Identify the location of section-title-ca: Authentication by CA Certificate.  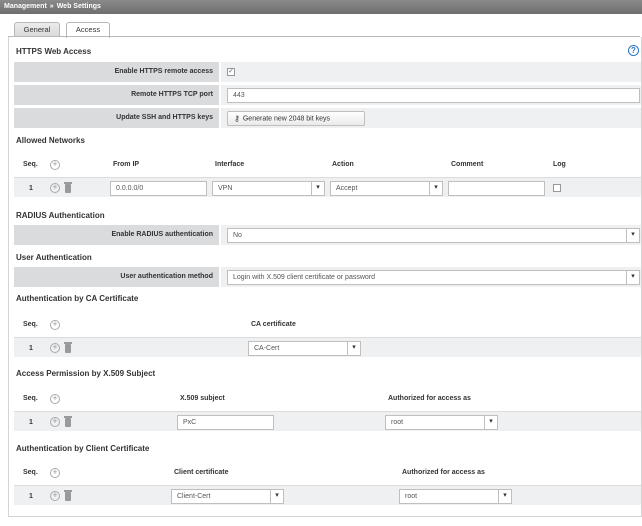
(77, 298).